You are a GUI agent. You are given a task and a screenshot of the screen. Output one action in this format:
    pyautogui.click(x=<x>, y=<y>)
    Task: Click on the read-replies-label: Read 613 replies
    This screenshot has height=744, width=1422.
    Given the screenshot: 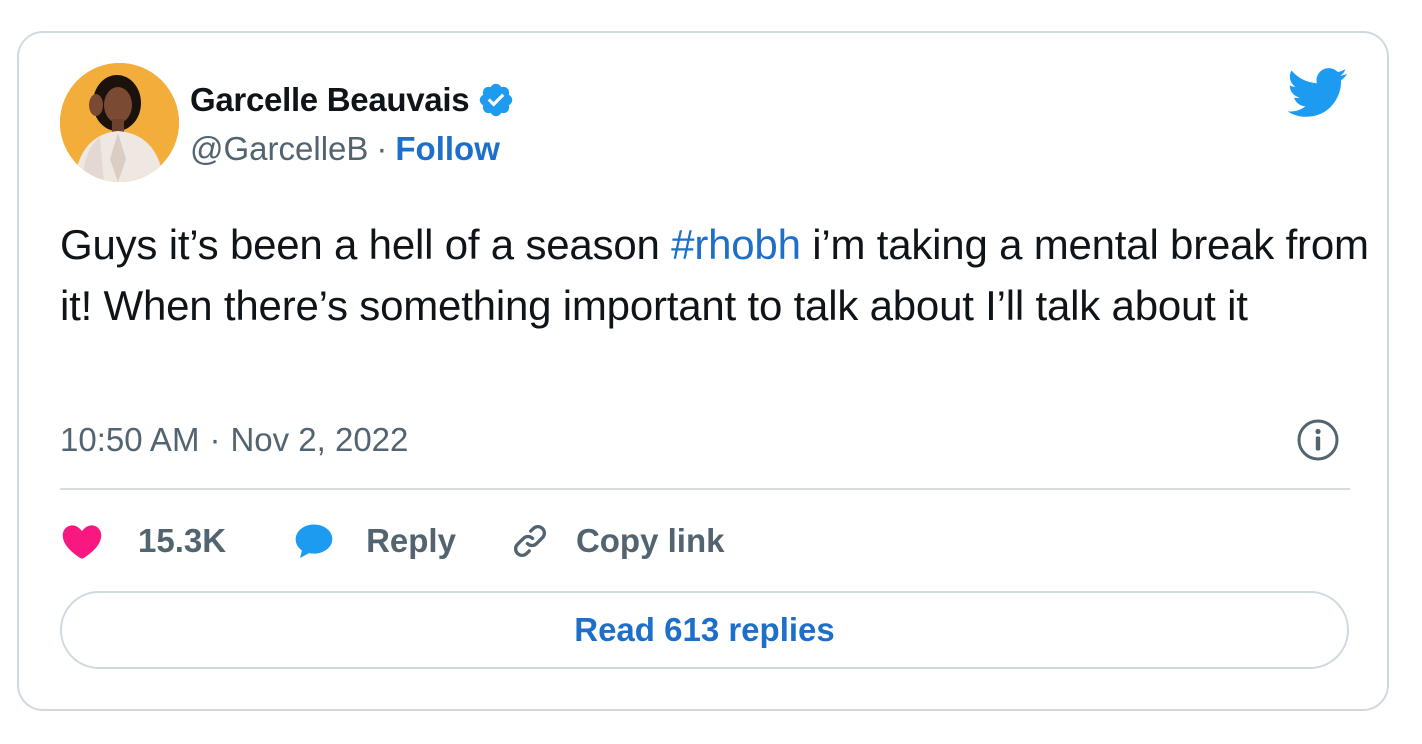 What is the action you would take?
    pyautogui.click(x=704, y=629)
    